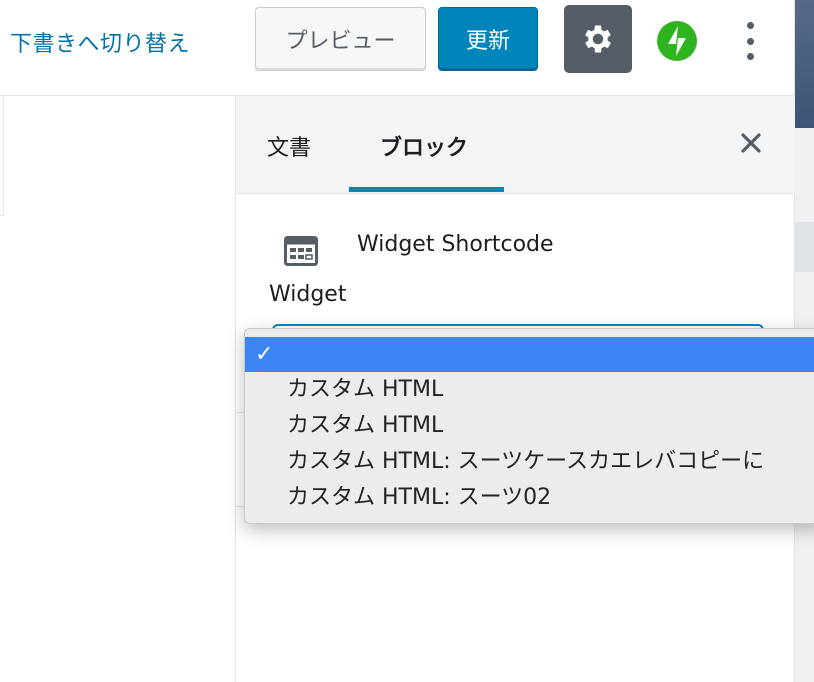 This screenshot has height=682, width=814. I want to click on settings-button, so click(598, 39).